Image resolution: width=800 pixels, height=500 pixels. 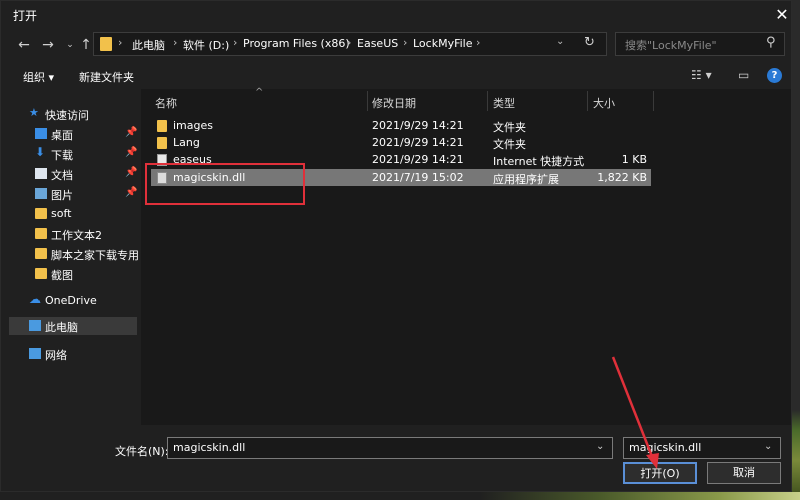 What do you see at coordinates (400, 496) in the screenshot?
I see `desktop-background-bottom` at bounding box center [400, 496].